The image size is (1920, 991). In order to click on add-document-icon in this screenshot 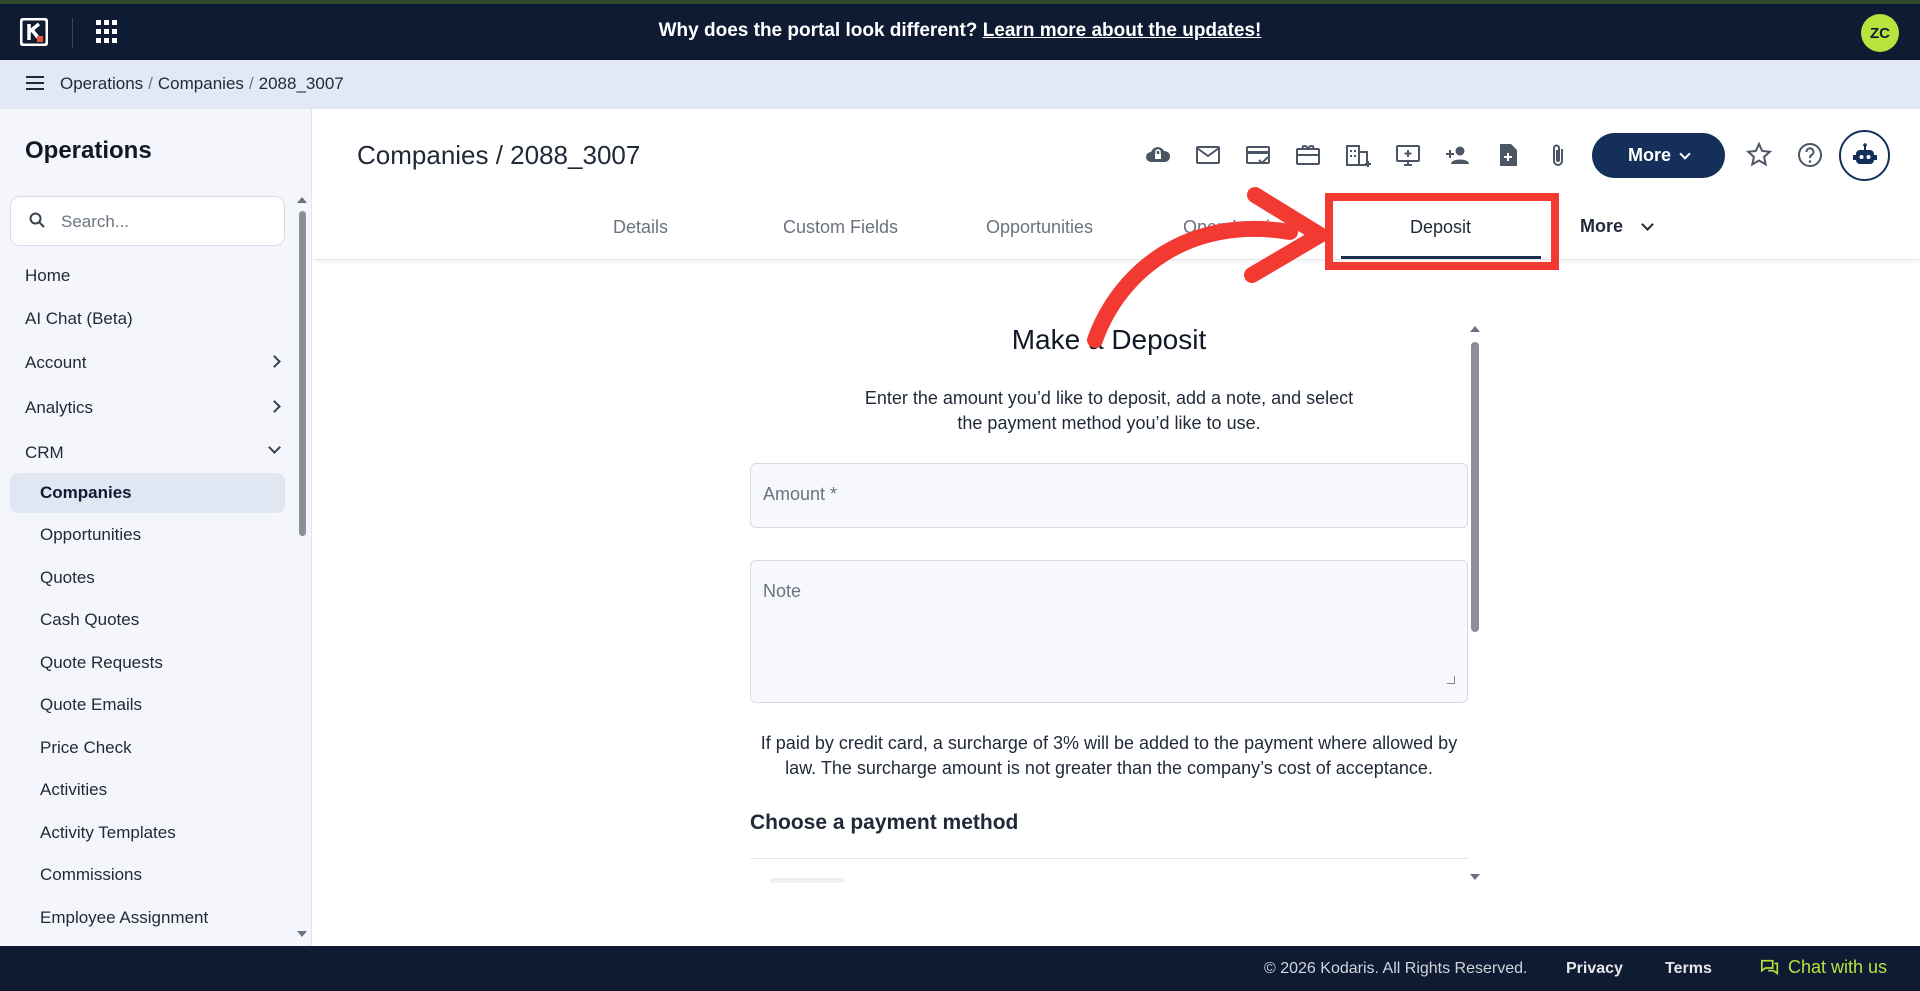, I will do `click(1508, 155)`.